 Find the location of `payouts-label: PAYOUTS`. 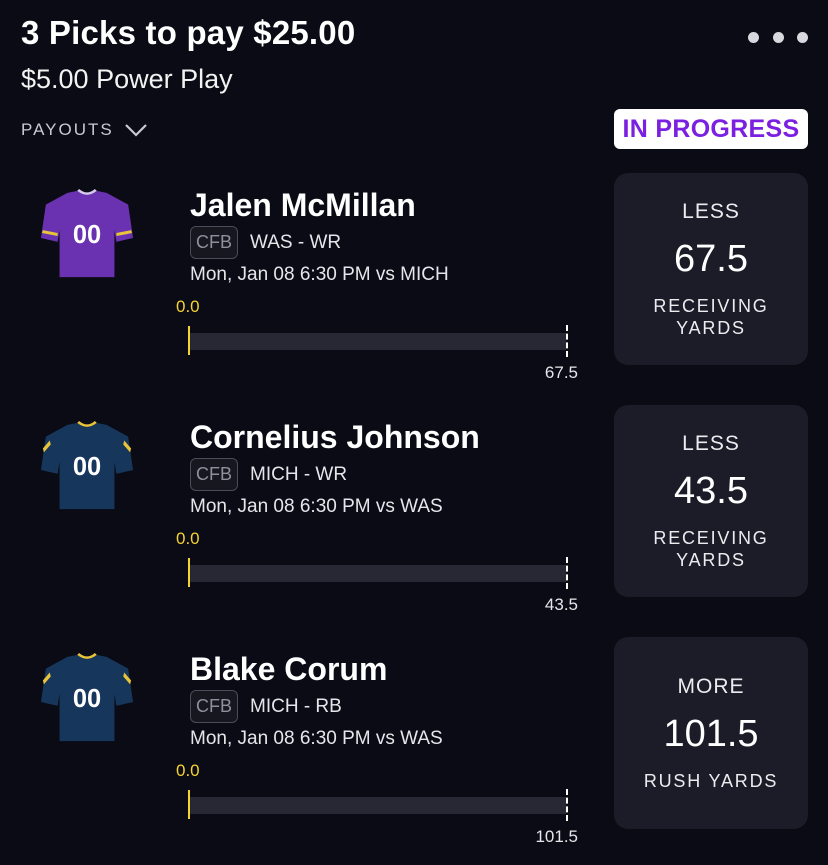

payouts-label: PAYOUTS is located at coordinates (67, 129).